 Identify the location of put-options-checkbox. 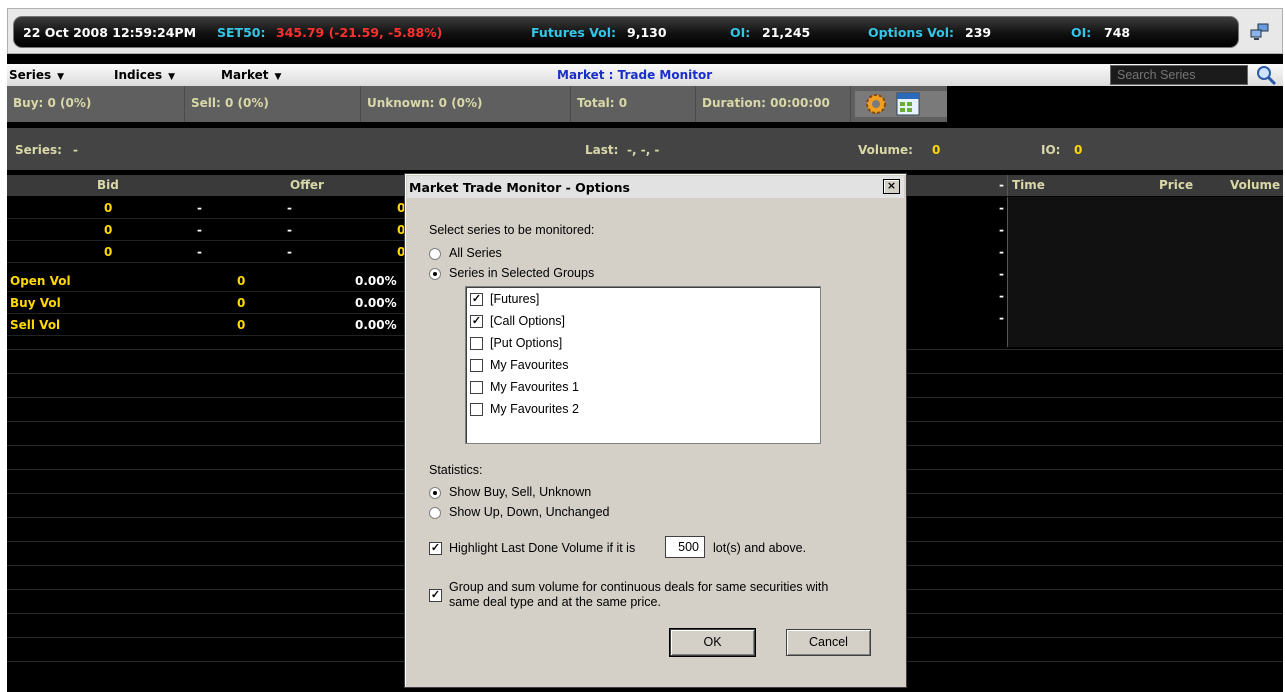
(476, 343).